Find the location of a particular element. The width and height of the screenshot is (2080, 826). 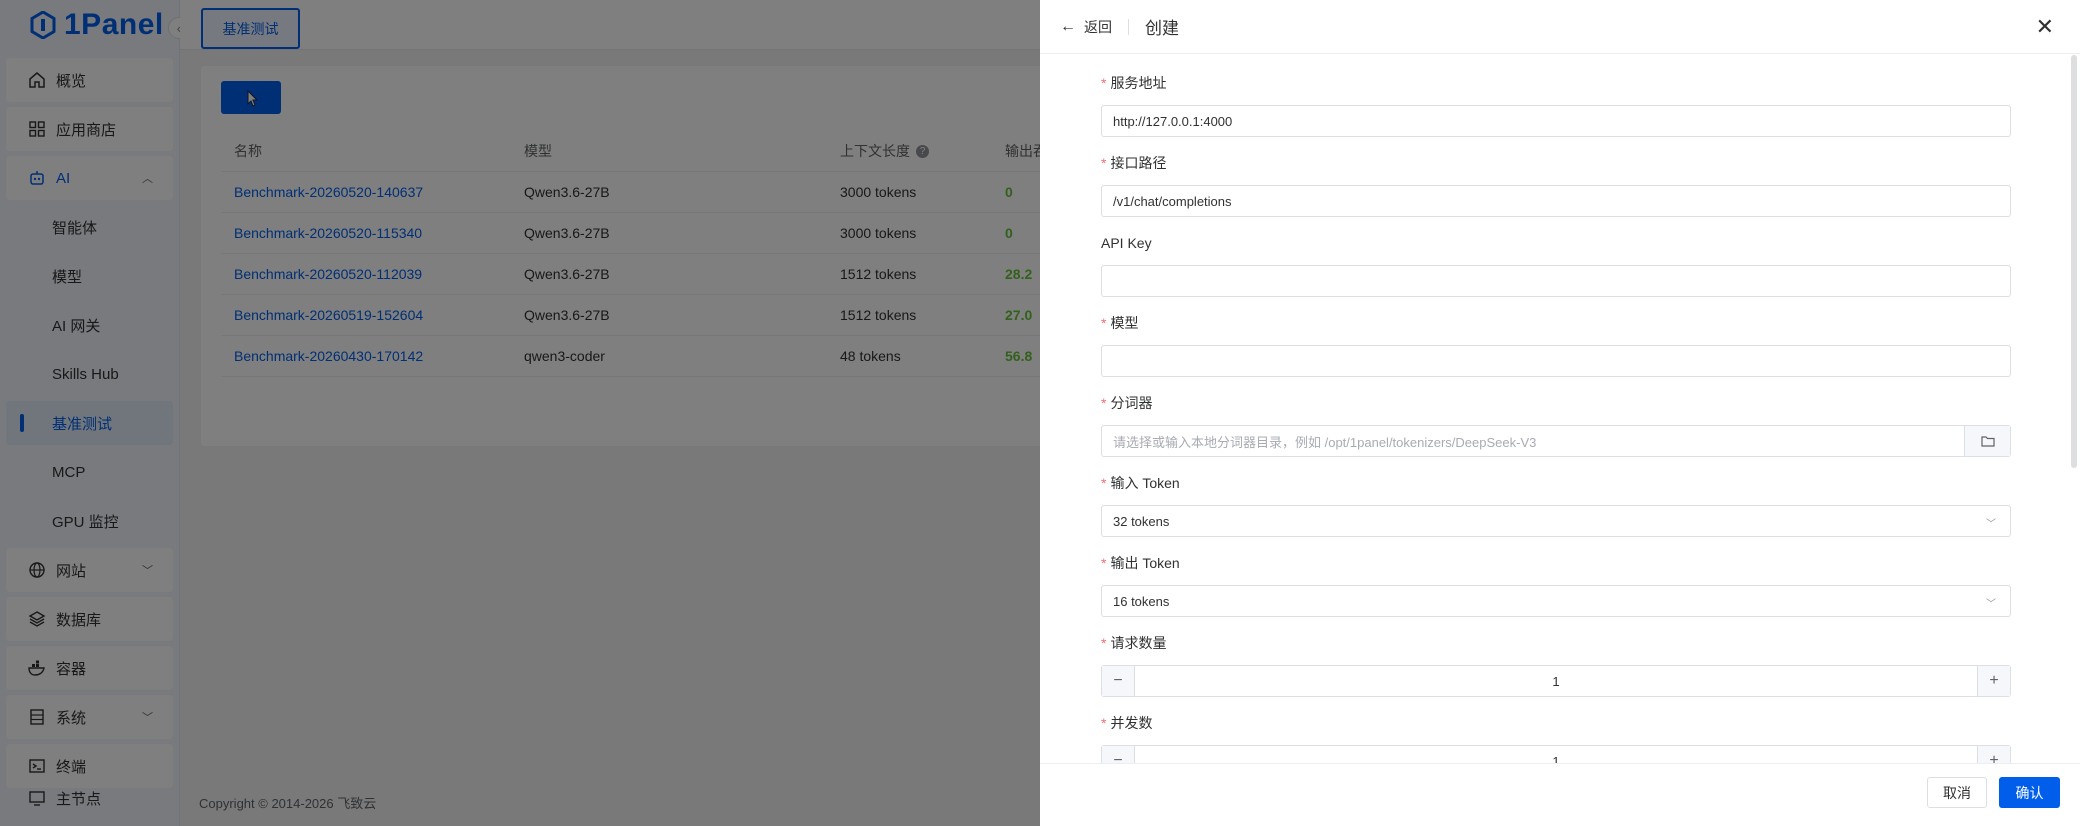

input-token-select: 32 tokens ﹀ is located at coordinates (1556, 521).